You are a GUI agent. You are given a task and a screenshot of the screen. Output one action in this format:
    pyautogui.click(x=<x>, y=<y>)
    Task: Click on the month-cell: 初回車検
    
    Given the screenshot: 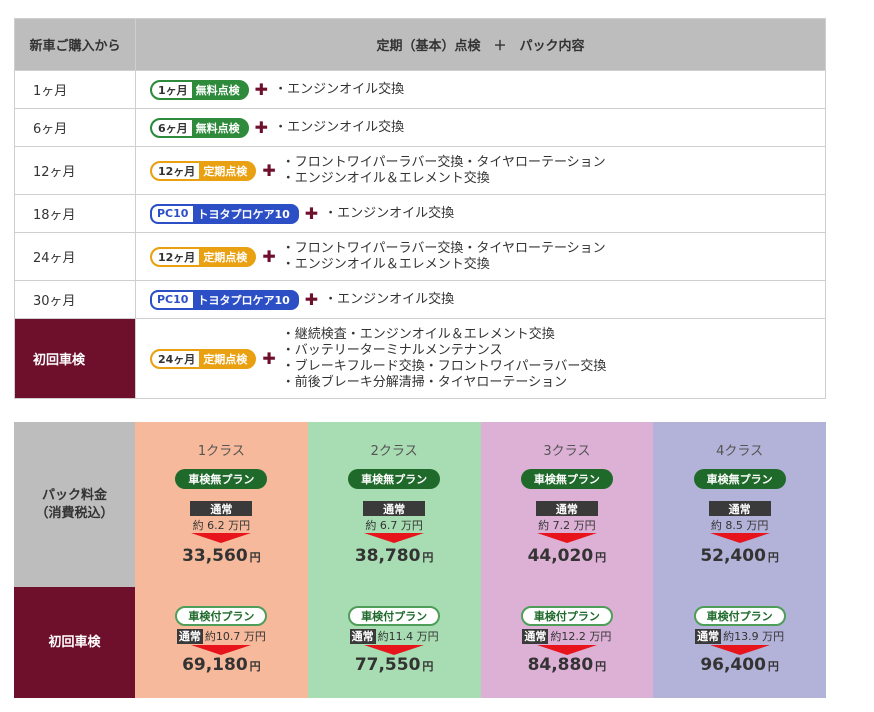 What is the action you would take?
    pyautogui.click(x=75, y=358)
    